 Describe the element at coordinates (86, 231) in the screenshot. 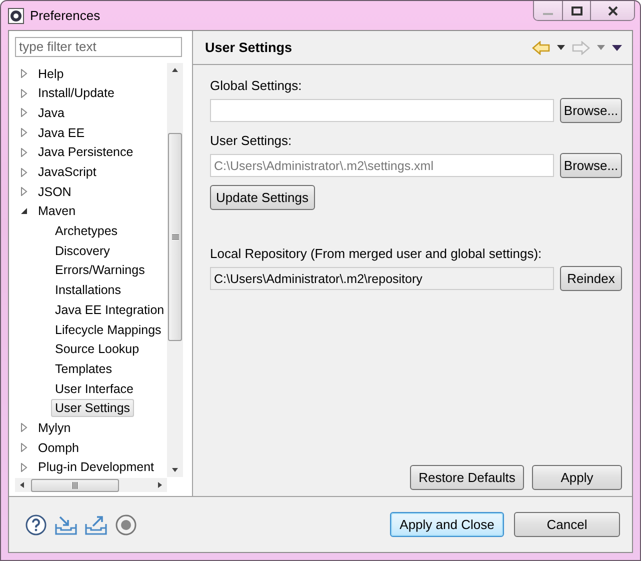

I see `tree-item: Archetypes` at that location.